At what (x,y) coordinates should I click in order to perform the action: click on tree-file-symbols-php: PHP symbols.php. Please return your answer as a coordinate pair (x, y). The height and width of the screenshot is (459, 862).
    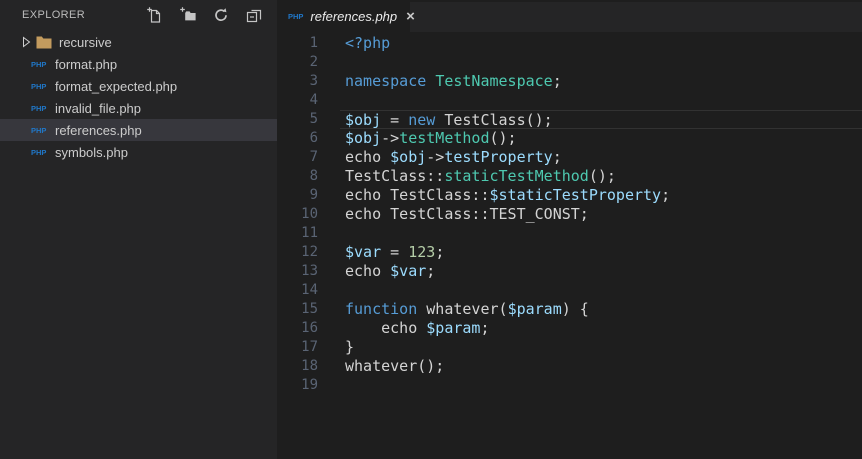
    Looking at the image, I should click on (138, 152).